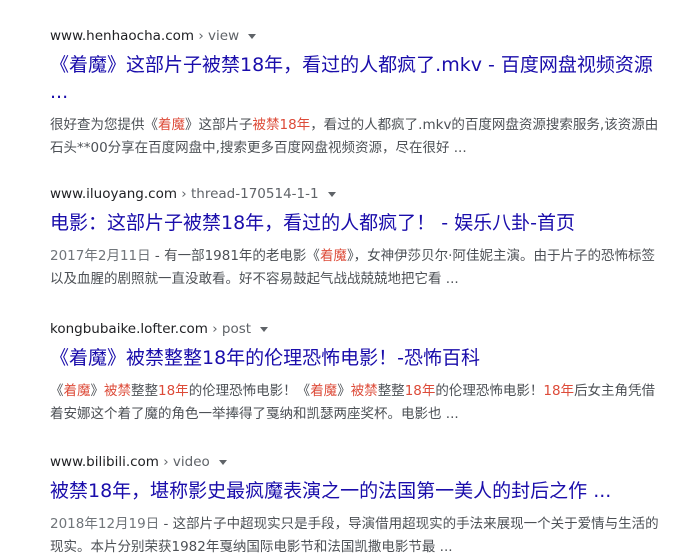  Describe the element at coordinates (114, 194) in the screenshot. I see `result-domain: www.iluoyang.com` at that location.